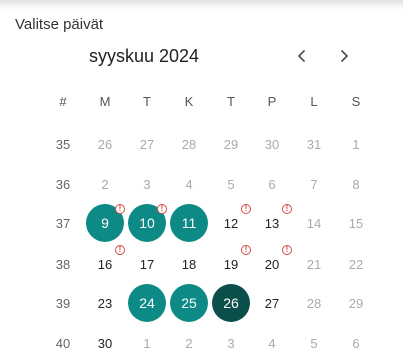 The width and height of the screenshot is (403, 353). What do you see at coordinates (272, 223) in the screenshot?
I see `day-cell: 13` at bounding box center [272, 223].